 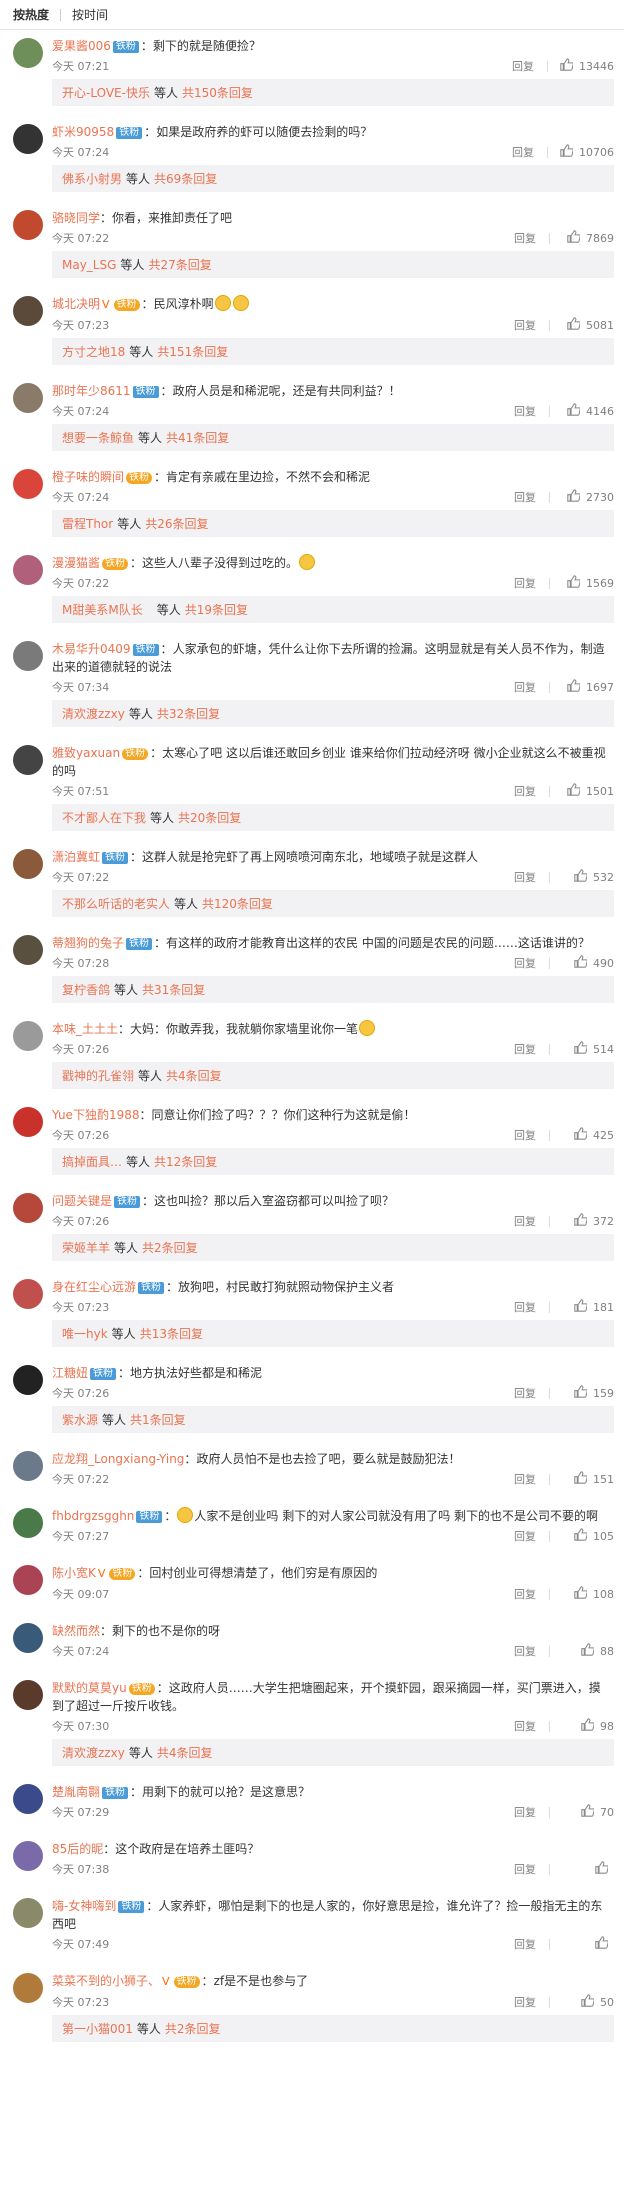 I want to click on like-button: 1569, so click(x=588, y=583).